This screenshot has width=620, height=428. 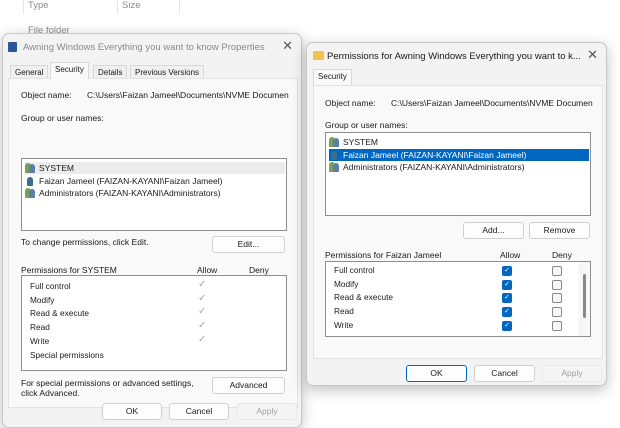 I want to click on document-icon, so click(x=12, y=47).